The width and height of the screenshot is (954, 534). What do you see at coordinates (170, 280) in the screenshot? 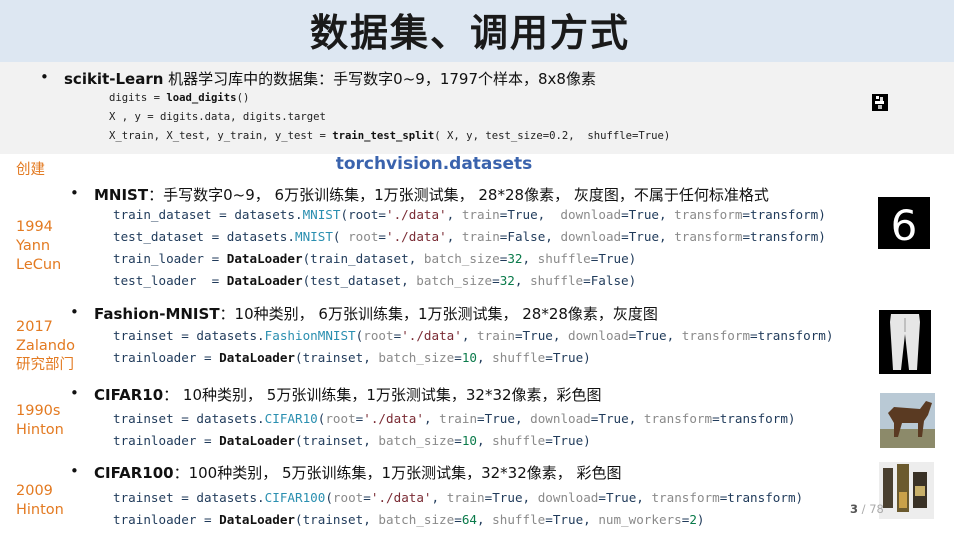
I see `code-token: test_loader =` at bounding box center [170, 280].